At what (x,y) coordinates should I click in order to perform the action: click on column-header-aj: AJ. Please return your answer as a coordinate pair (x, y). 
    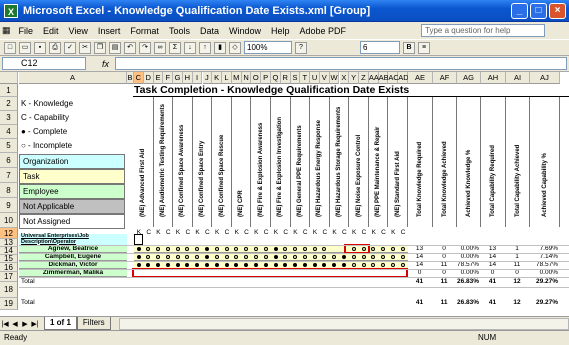
    Looking at the image, I should click on (545, 78).